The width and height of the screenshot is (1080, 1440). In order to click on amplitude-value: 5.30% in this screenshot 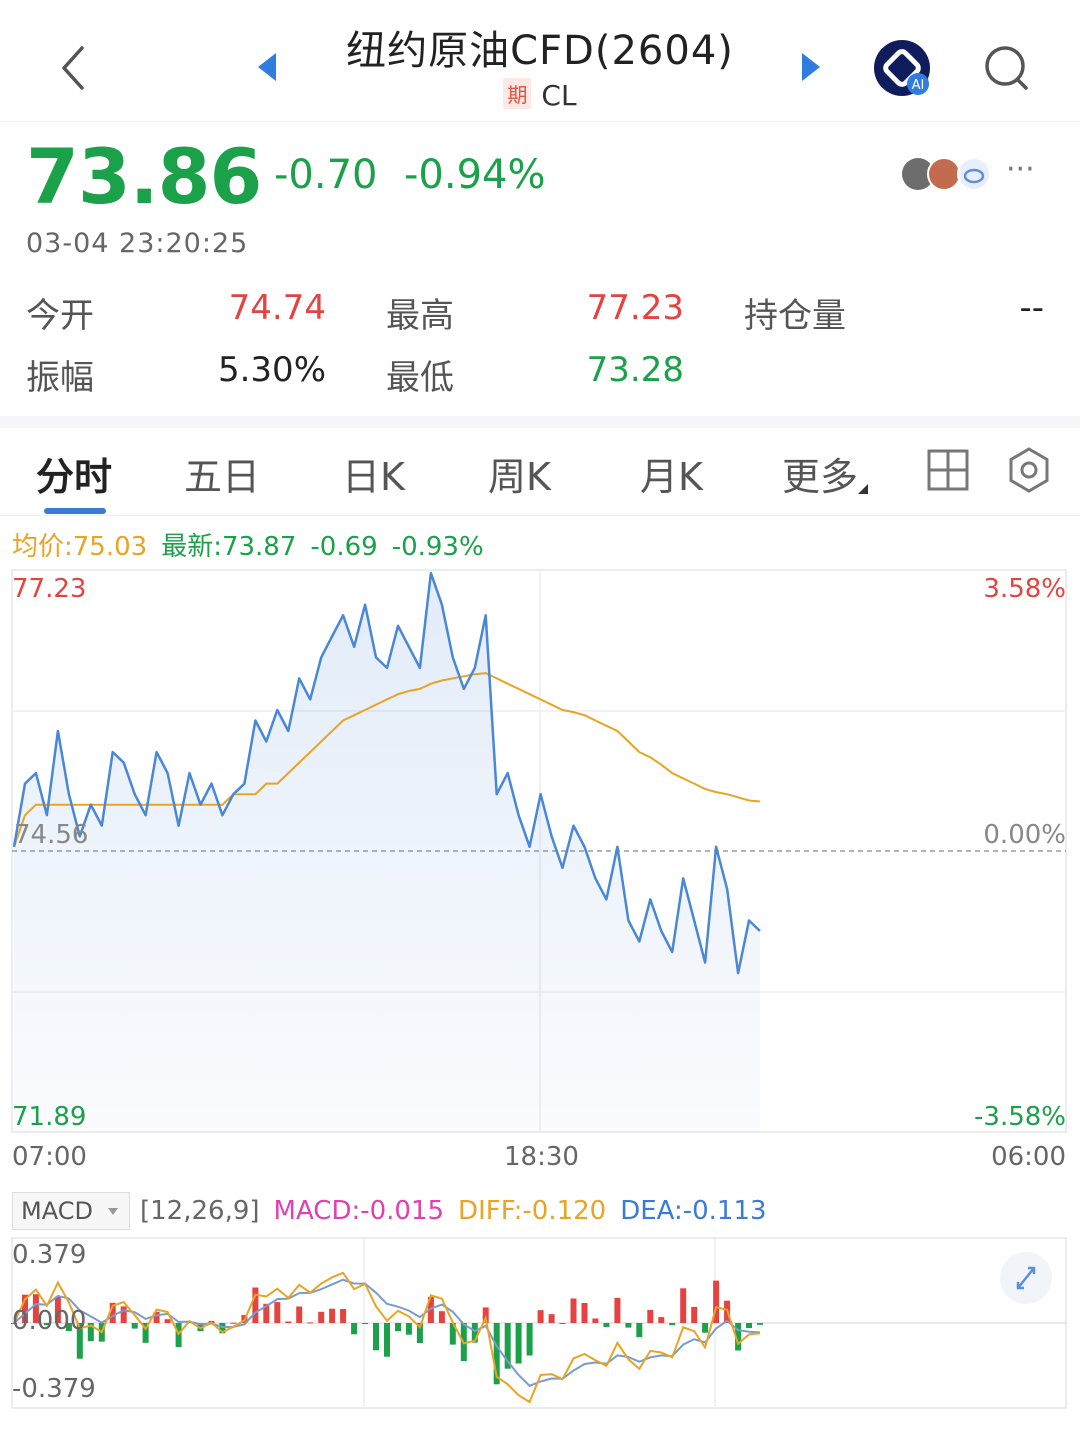, I will do `click(271, 370)`.